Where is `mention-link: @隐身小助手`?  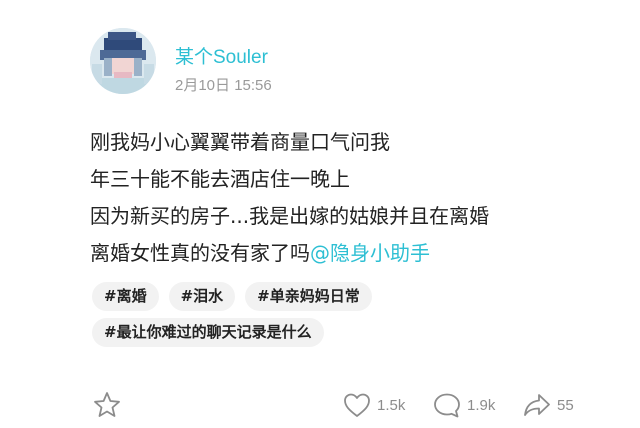
mention-link: @隐身小助手 is located at coordinates (370, 253).